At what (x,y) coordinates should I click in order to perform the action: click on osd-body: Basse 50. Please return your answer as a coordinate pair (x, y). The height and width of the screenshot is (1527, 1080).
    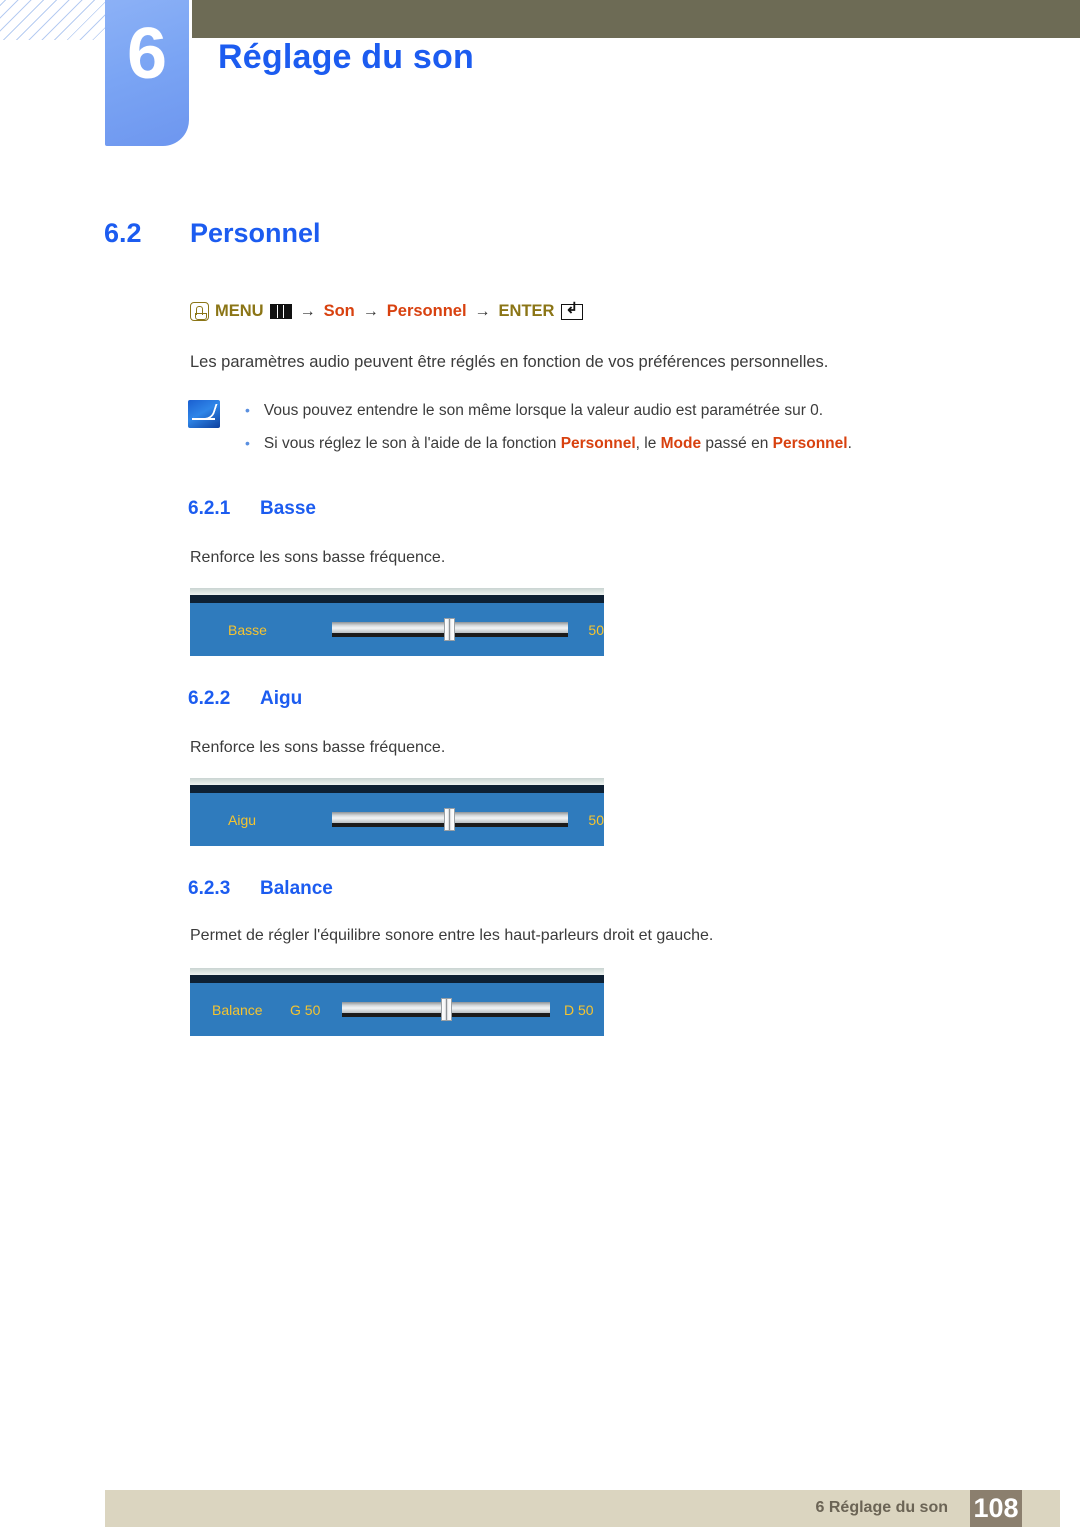
    Looking at the image, I should click on (397, 629).